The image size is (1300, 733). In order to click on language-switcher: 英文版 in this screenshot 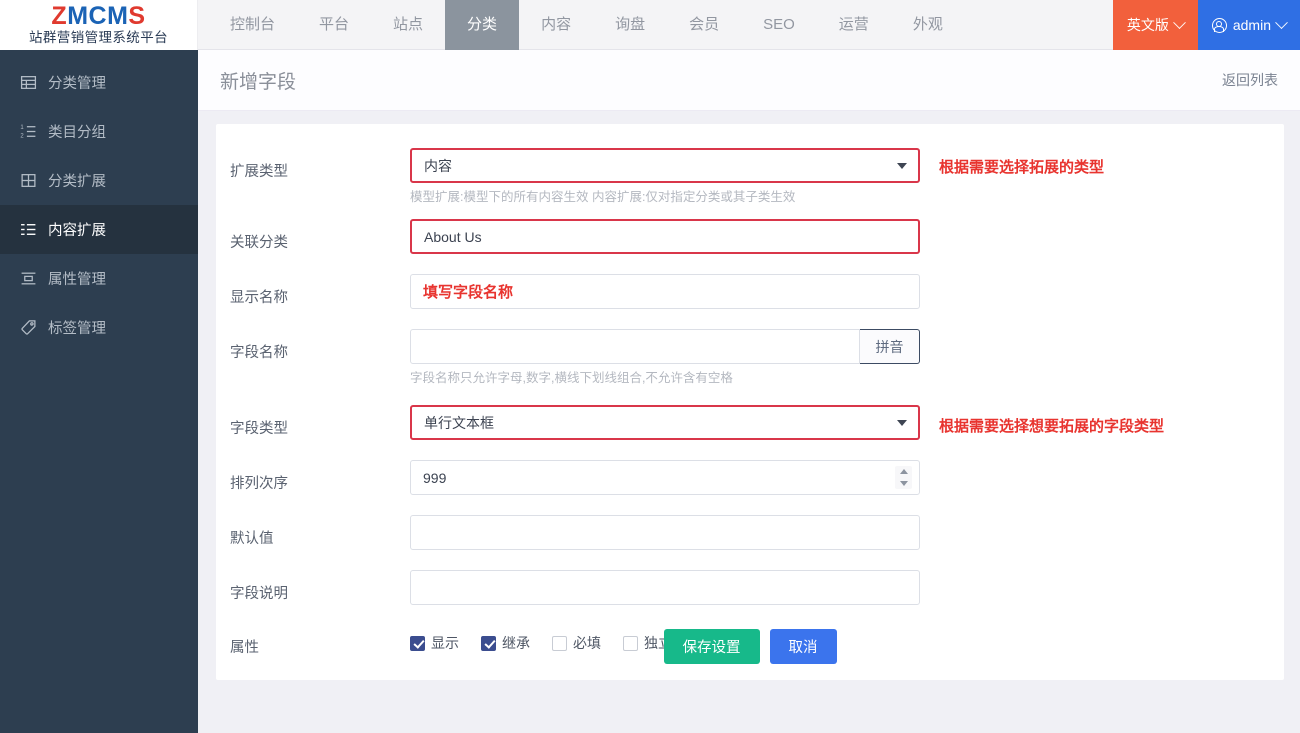, I will do `click(1155, 25)`.